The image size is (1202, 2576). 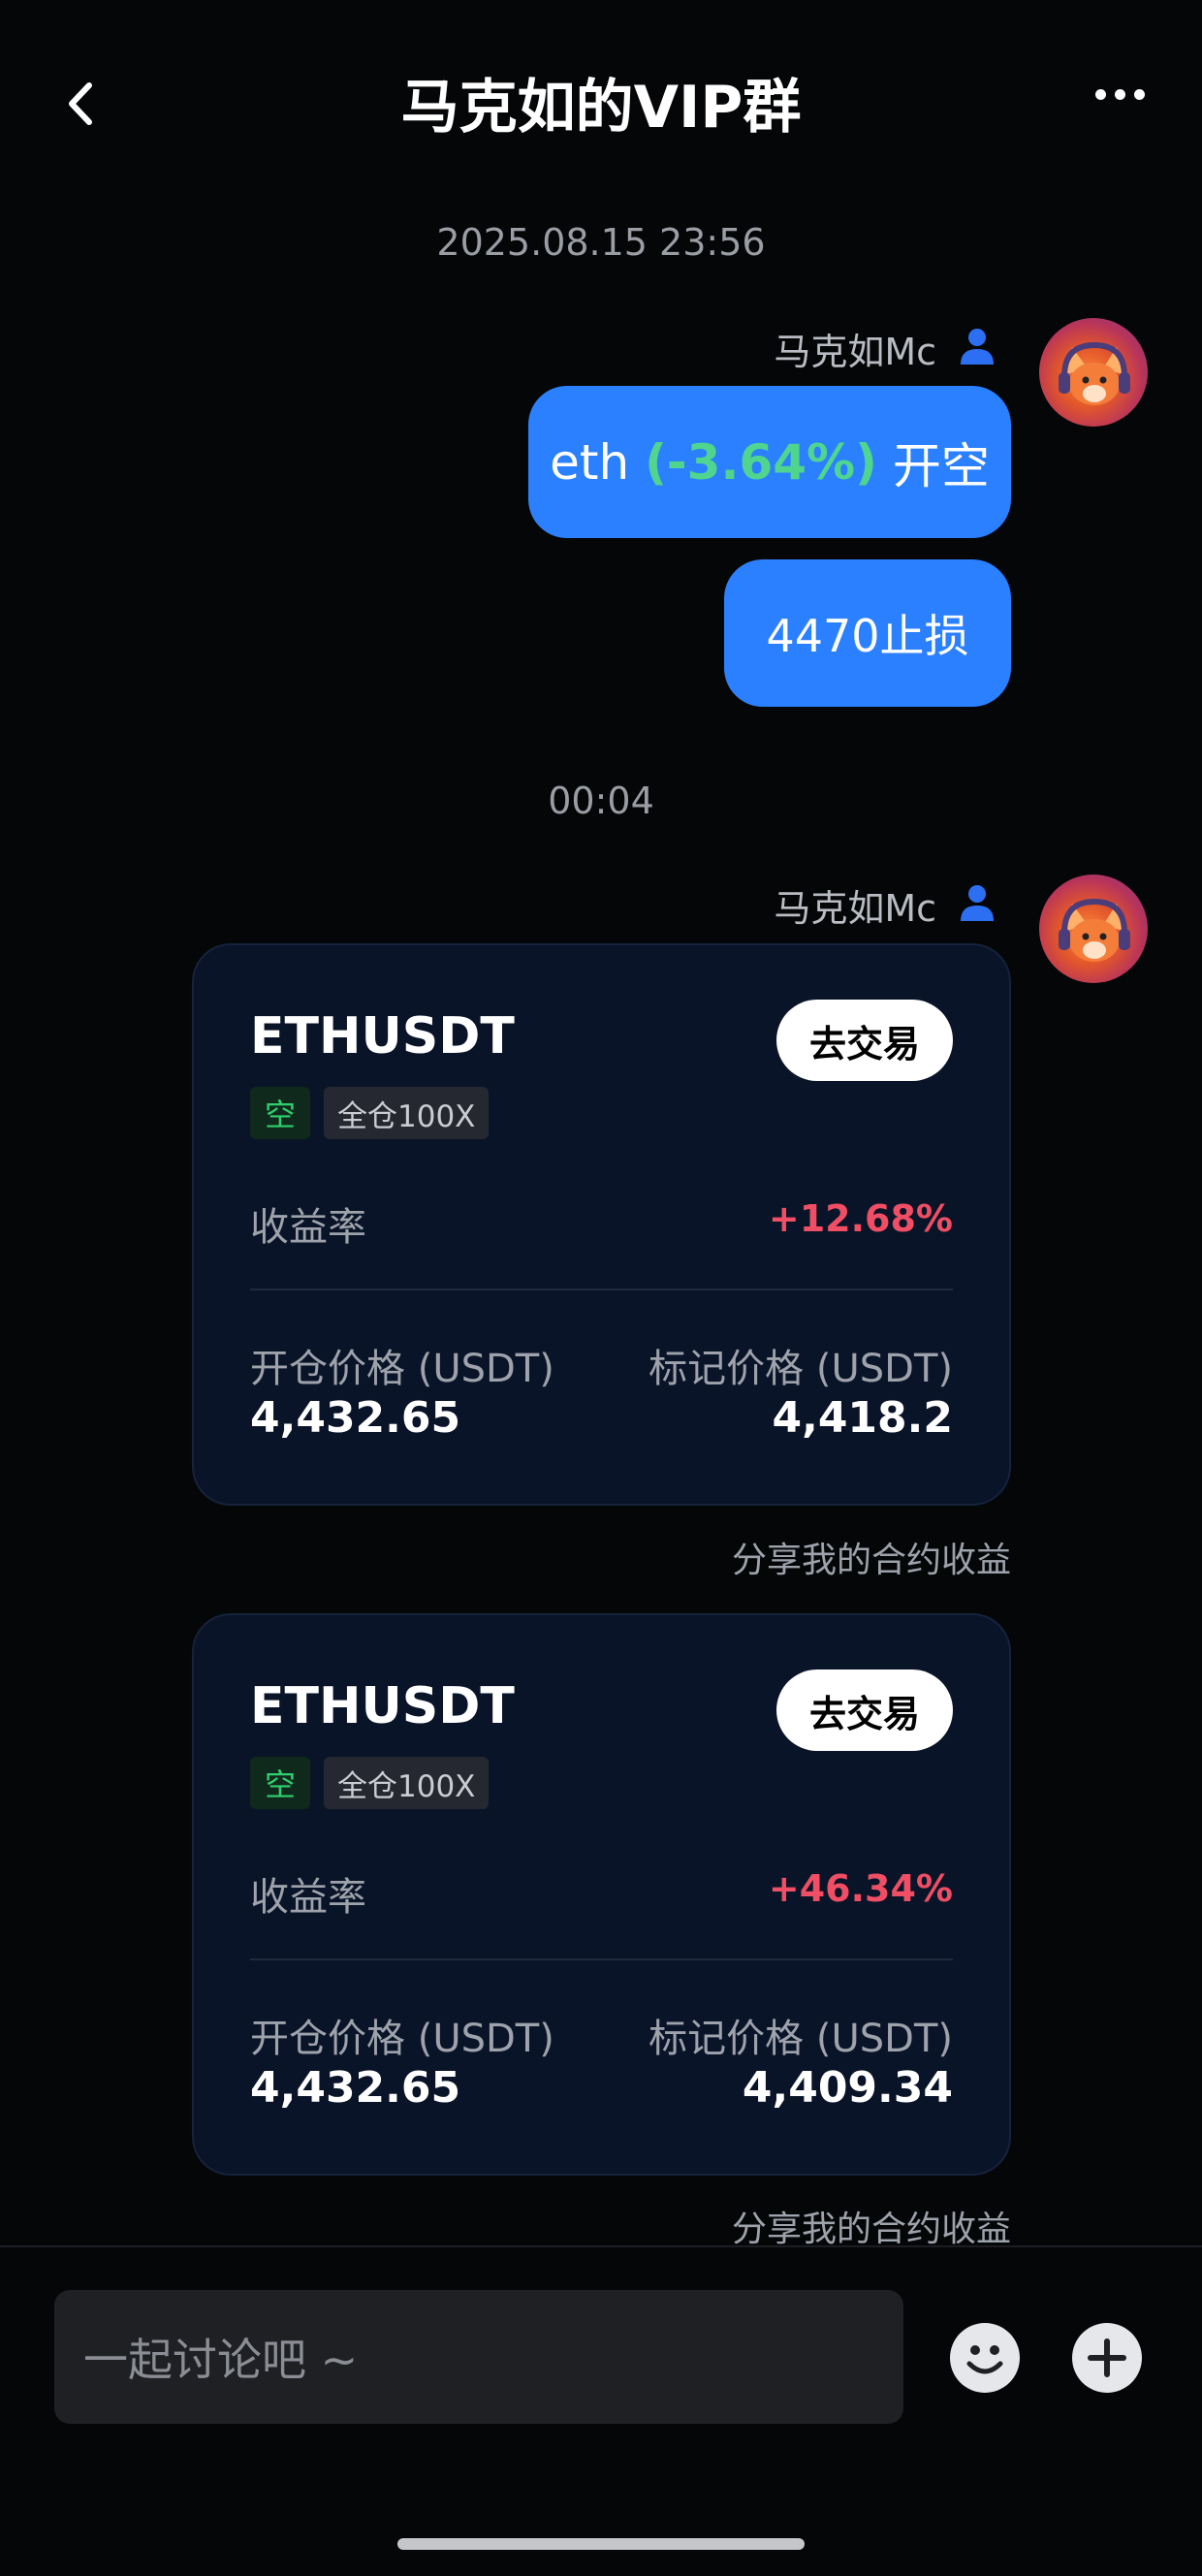 I want to click on plus-icon, so click(x=1107, y=2357).